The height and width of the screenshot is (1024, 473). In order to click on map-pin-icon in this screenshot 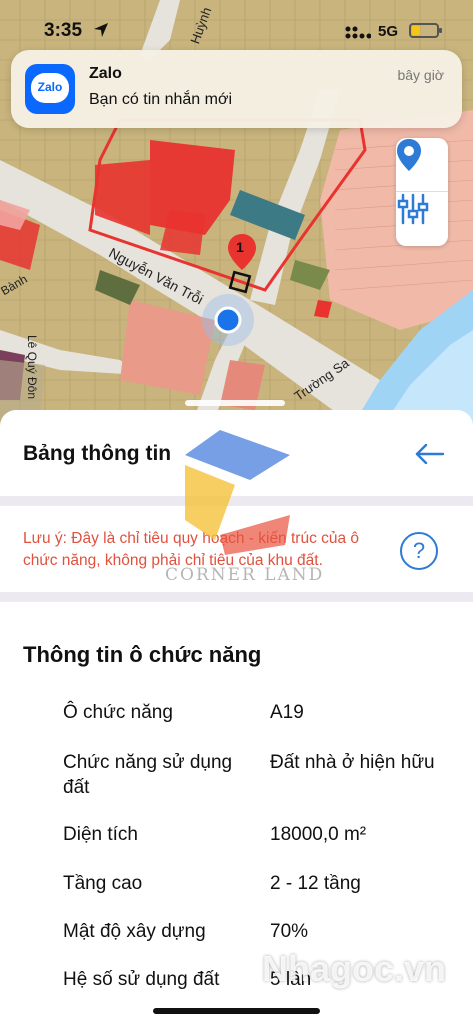, I will do `click(409, 155)`.